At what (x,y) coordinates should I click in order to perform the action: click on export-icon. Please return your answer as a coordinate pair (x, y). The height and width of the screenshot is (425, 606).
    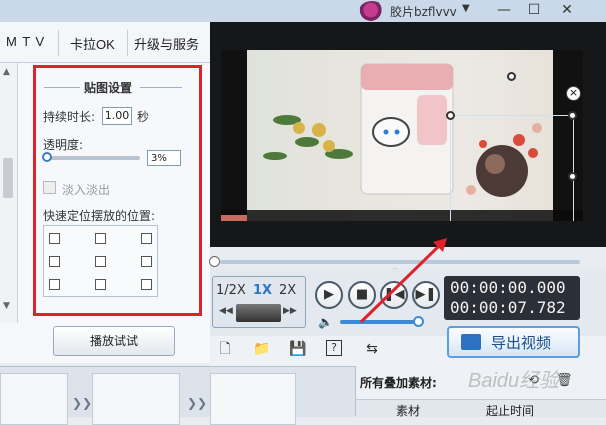
    Looking at the image, I should click on (471, 342).